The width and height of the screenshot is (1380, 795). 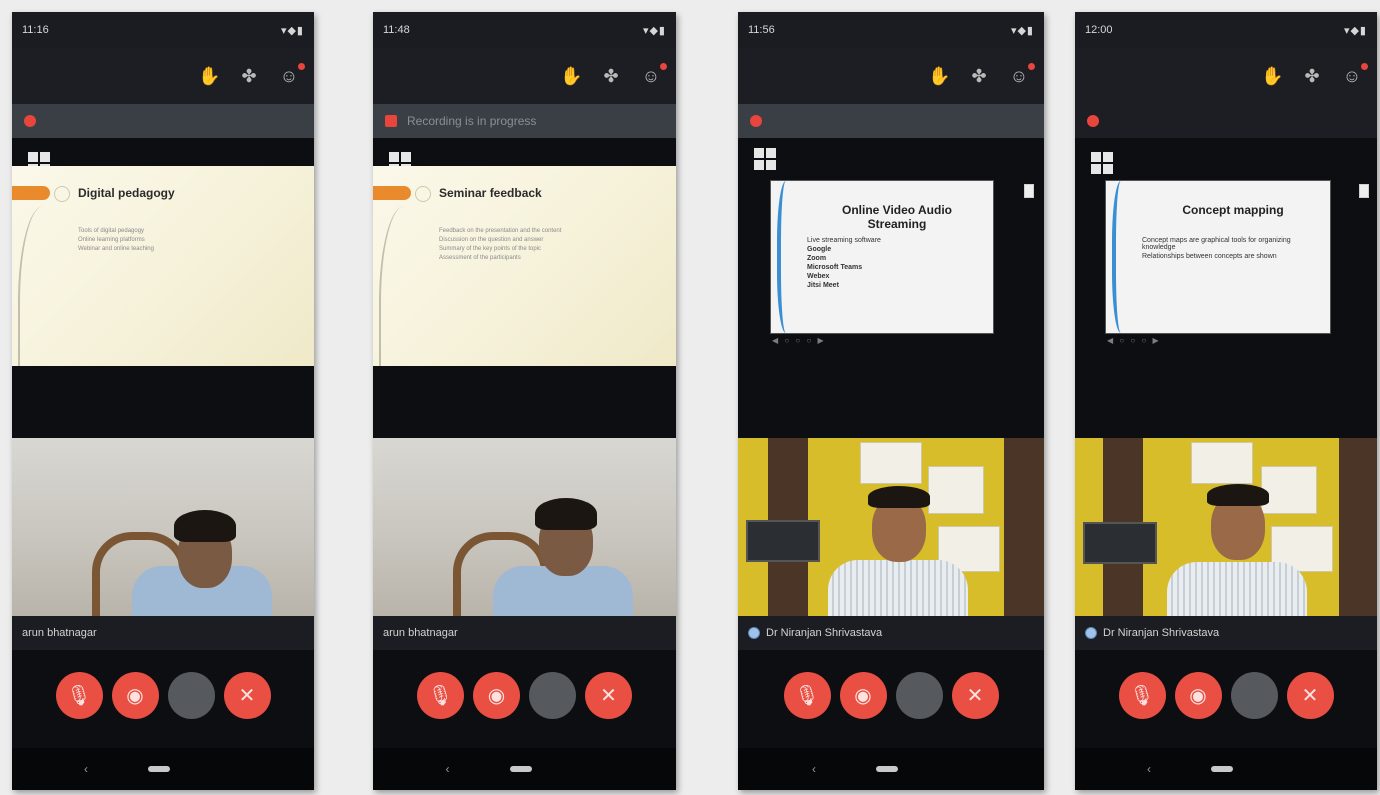 What do you see at coordinates (116, 249) in the screenshot?
I see `slide-bullet: Webinar and online teaching` at bounding box center [116, 249].